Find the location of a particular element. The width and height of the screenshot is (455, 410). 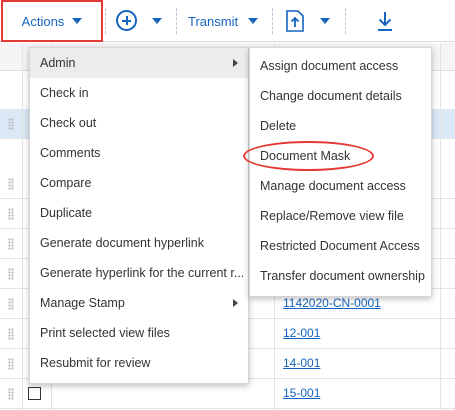

menu-item-label: Replace/Remove view file is located at coordinates (332, 216).